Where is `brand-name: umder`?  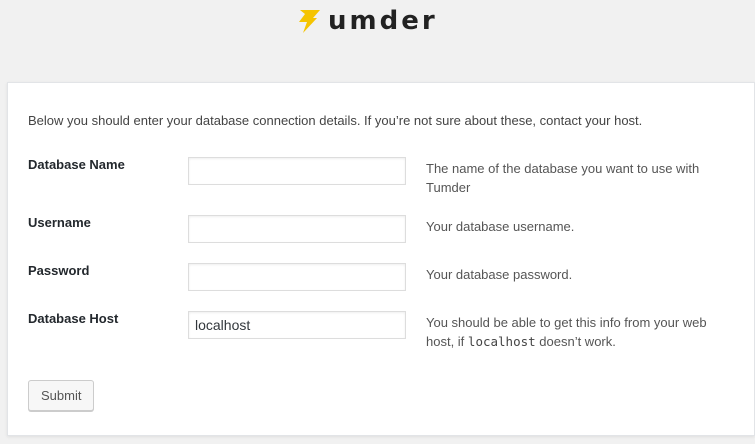 brand-name: umder is located at coordinates (383, 21).